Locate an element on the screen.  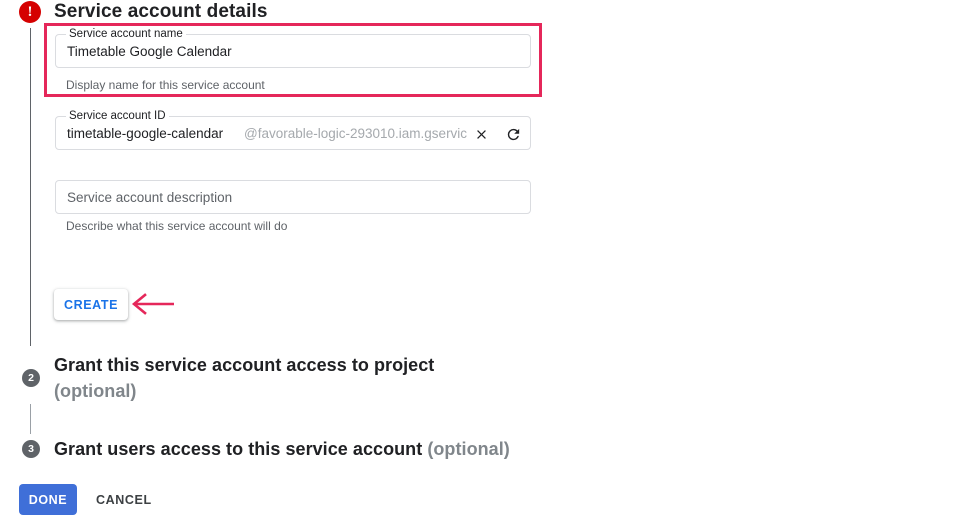
step-3-number-badge: 3 is located at coordinates (31, 449).